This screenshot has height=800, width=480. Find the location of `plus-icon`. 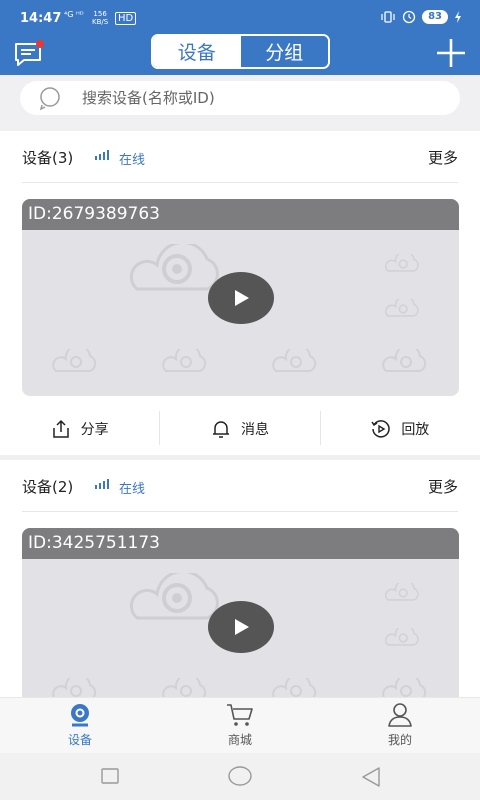

plus-icon is located at coordinates (451, 53).